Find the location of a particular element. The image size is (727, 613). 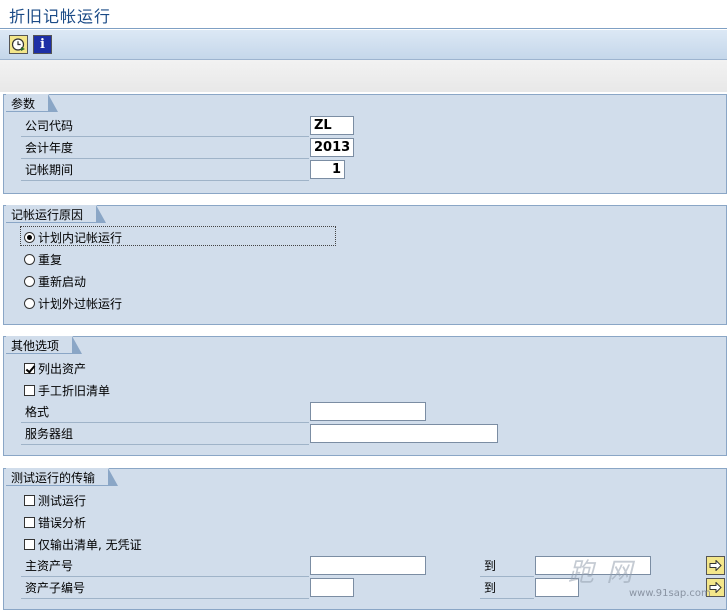

posting-period-underline is located at coordinates (165, 180).